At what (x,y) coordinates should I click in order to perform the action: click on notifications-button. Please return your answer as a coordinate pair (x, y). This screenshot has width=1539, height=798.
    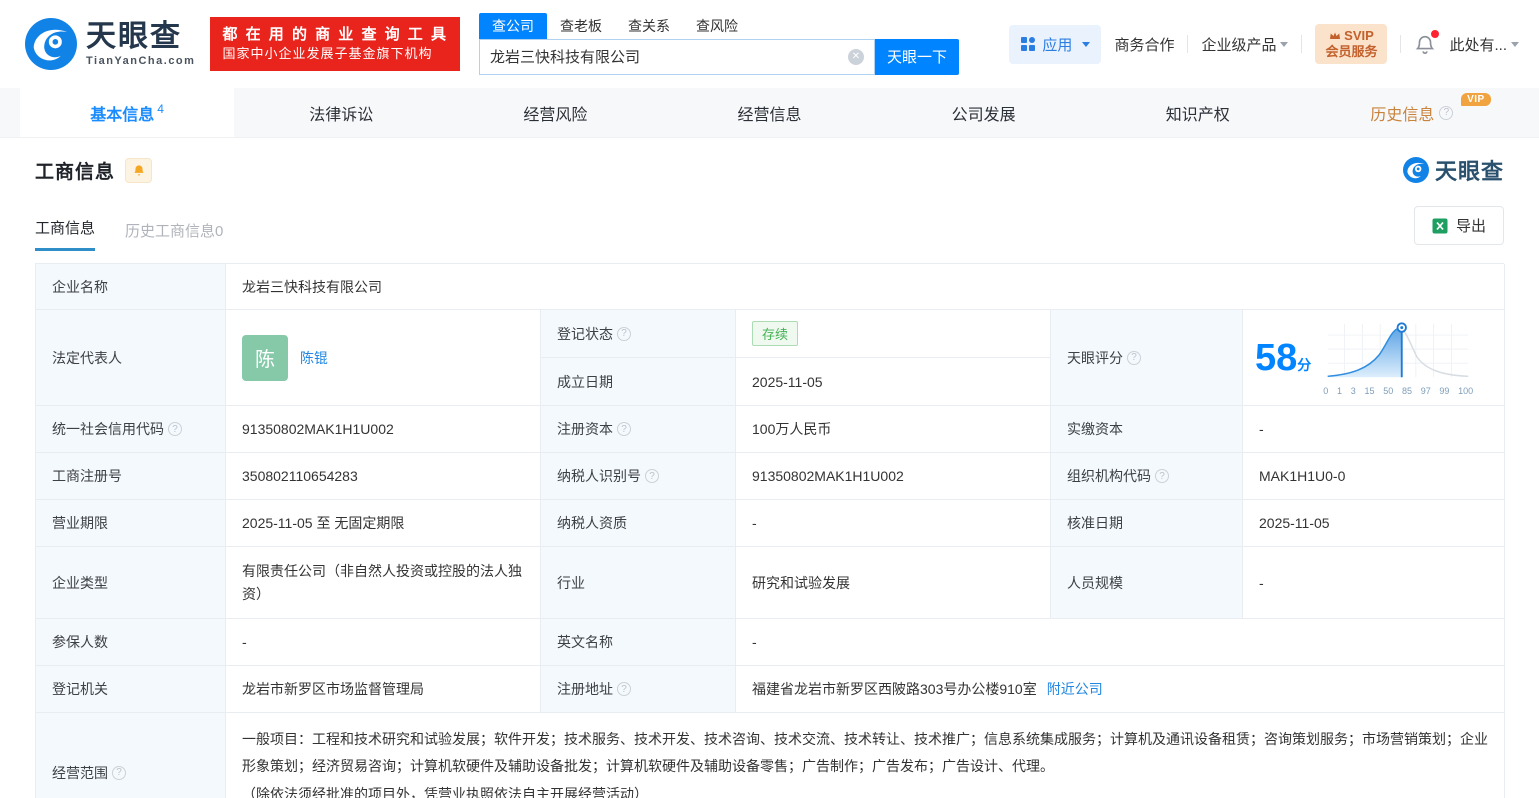
    Looking at the image, I should click on (1427, 42).